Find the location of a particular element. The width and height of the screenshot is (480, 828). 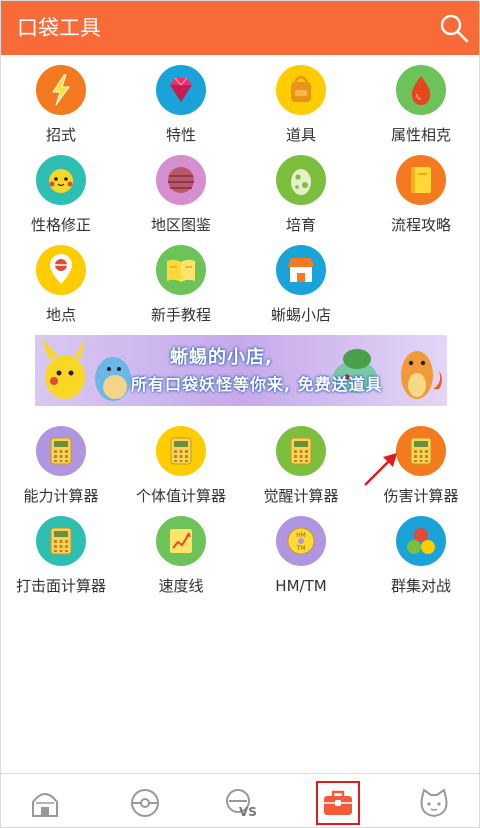

tool-item: 培育 is located at coordinates (301, 199).